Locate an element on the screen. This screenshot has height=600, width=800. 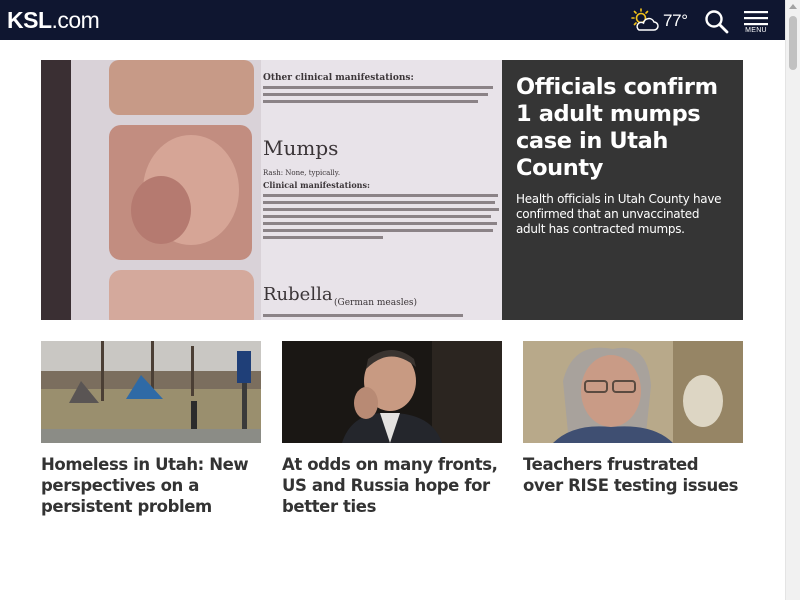
hero-image-rash-line: Rash: None, typically. is located at coordinates (301, 173).